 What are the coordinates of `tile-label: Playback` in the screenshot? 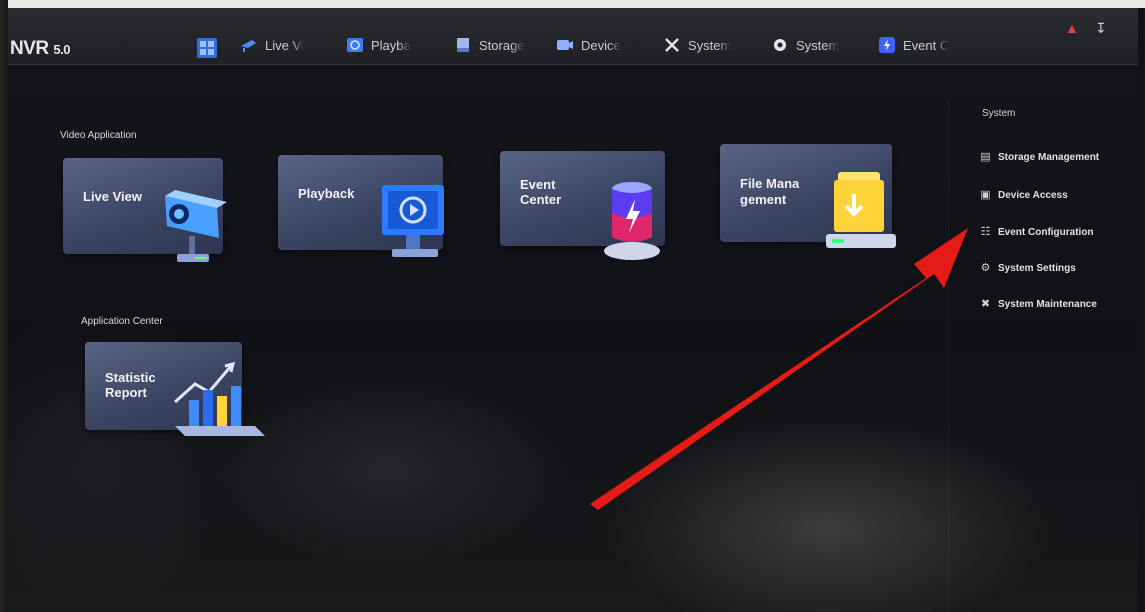 It's located at (326, 193).